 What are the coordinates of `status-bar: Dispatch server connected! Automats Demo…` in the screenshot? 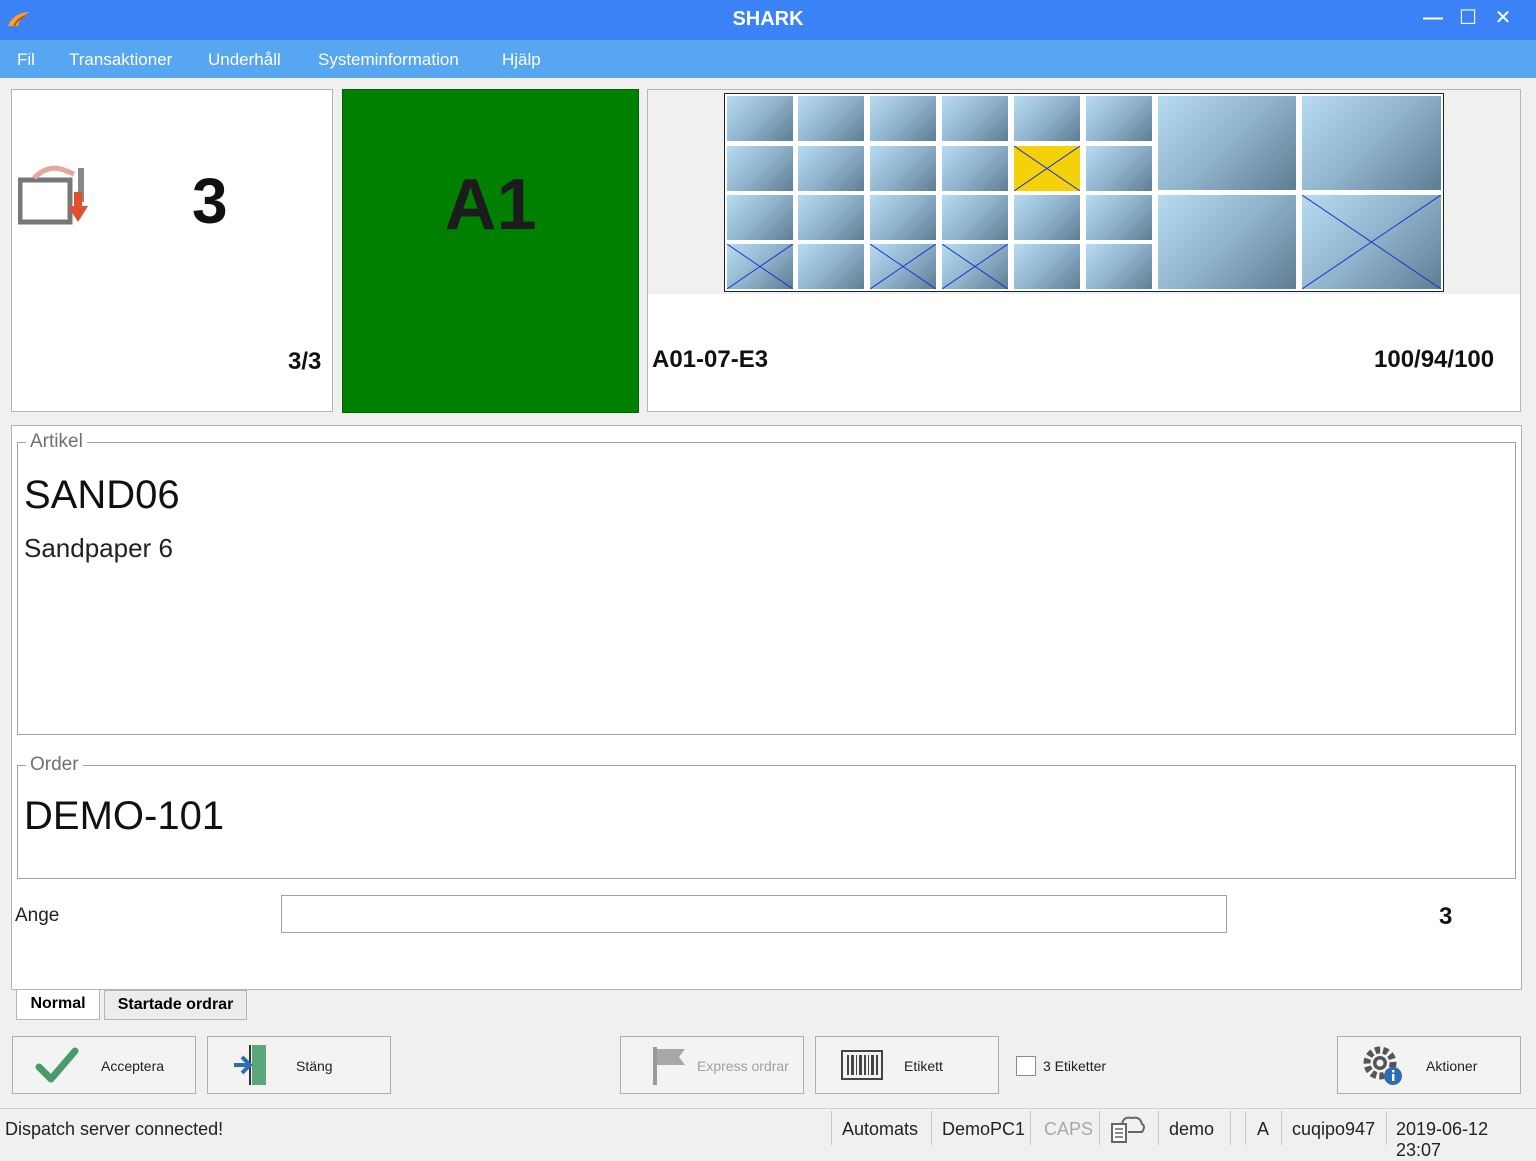 It's located at (768, 1134).